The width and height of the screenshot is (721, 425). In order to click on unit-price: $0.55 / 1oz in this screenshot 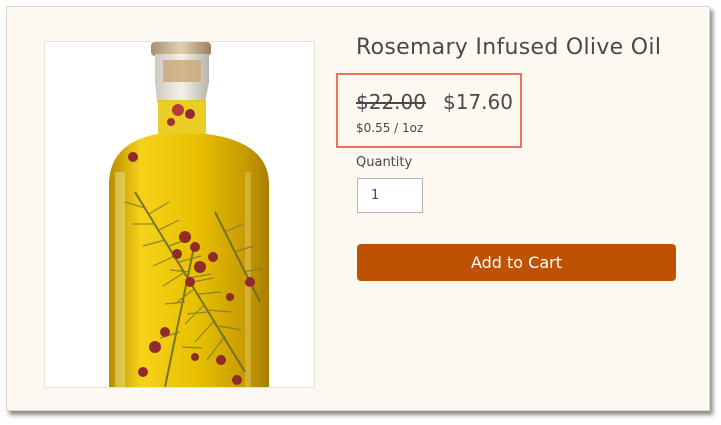, I will do `click(390, 128)`.